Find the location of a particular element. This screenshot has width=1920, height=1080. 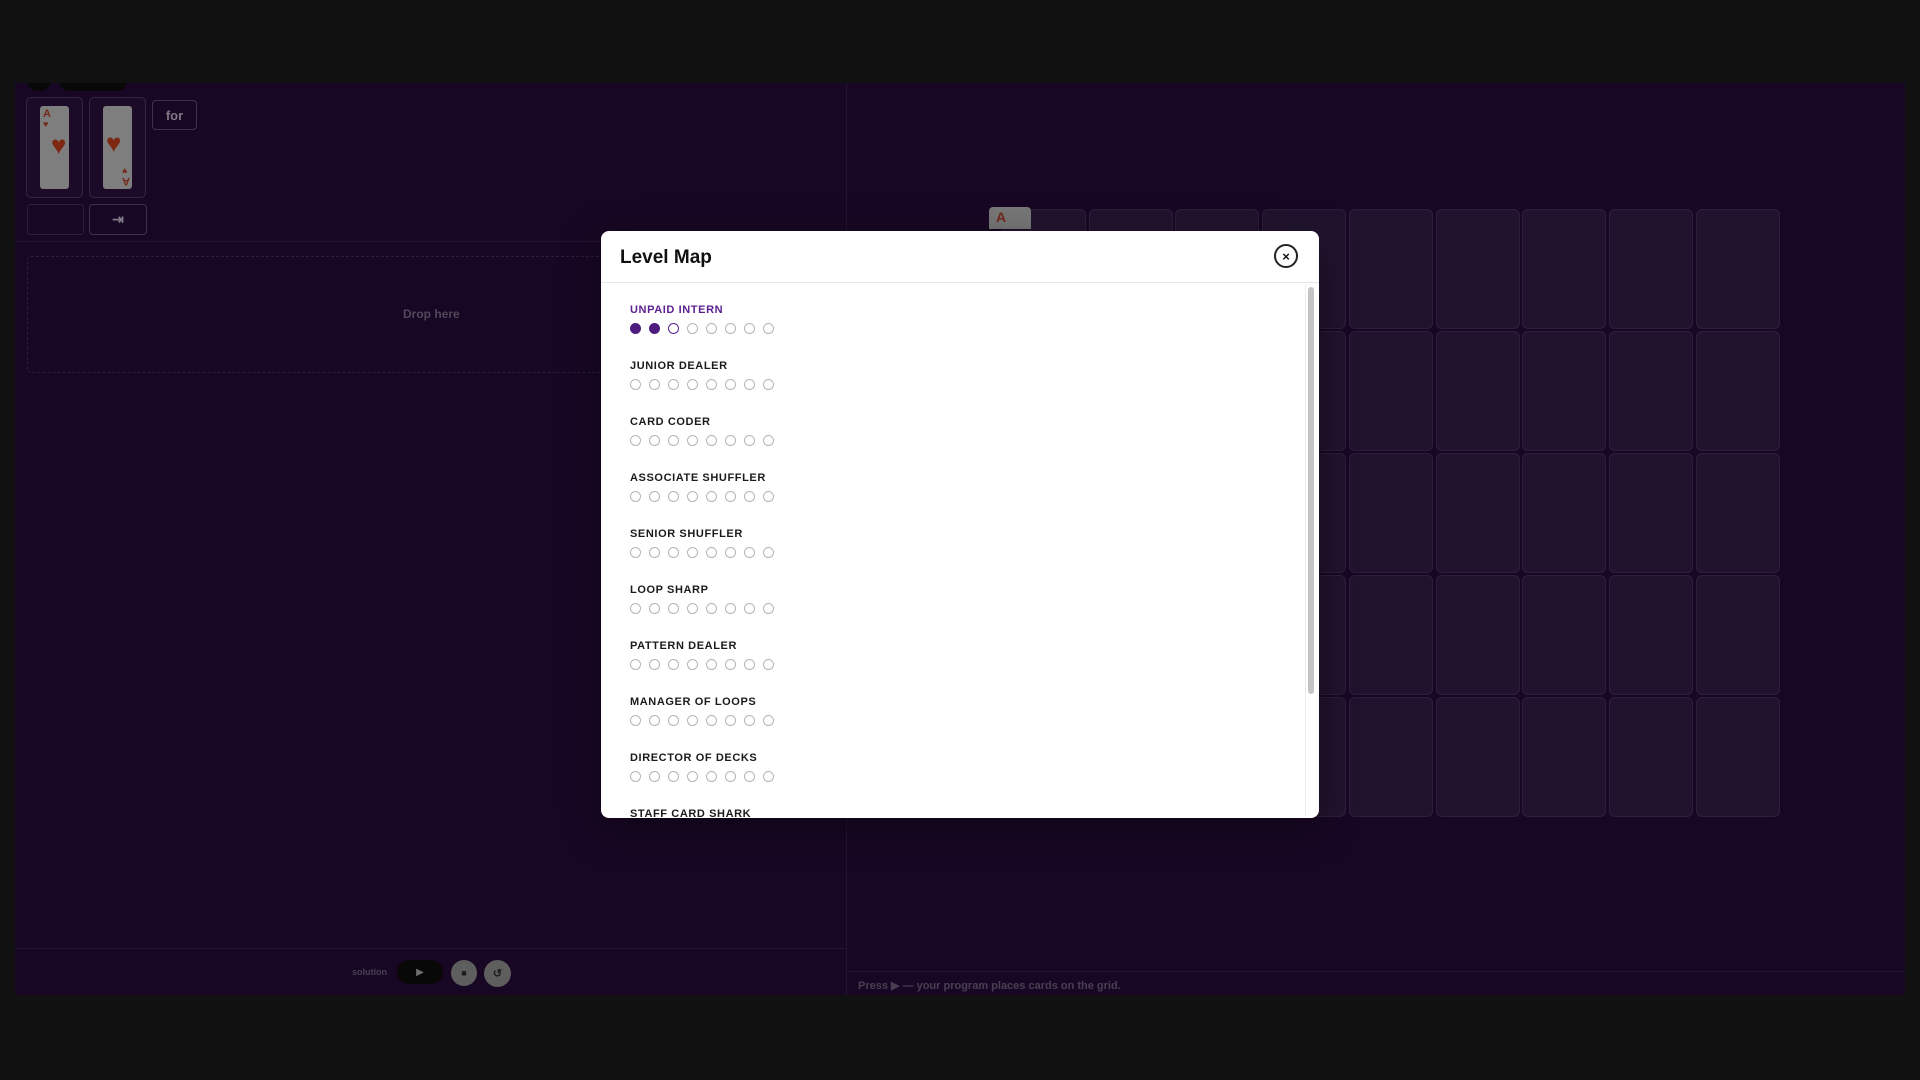

scrollbar-thumb is located at coordinates (1311, 490).